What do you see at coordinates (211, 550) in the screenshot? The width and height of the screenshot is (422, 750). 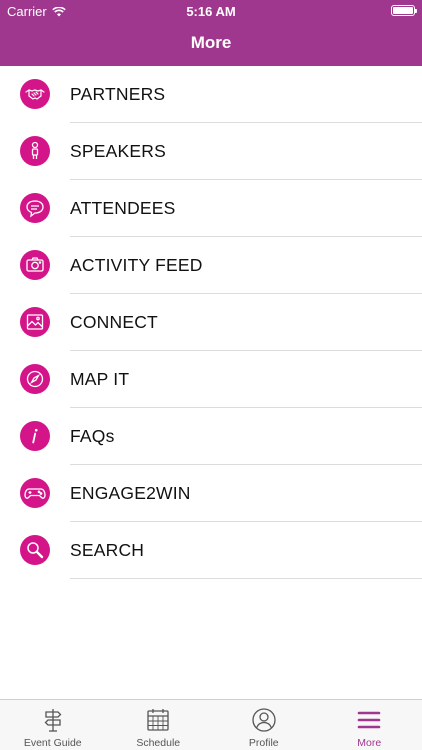 I see `menu-item-search: SEARCH` at bounding box center [211, 550].